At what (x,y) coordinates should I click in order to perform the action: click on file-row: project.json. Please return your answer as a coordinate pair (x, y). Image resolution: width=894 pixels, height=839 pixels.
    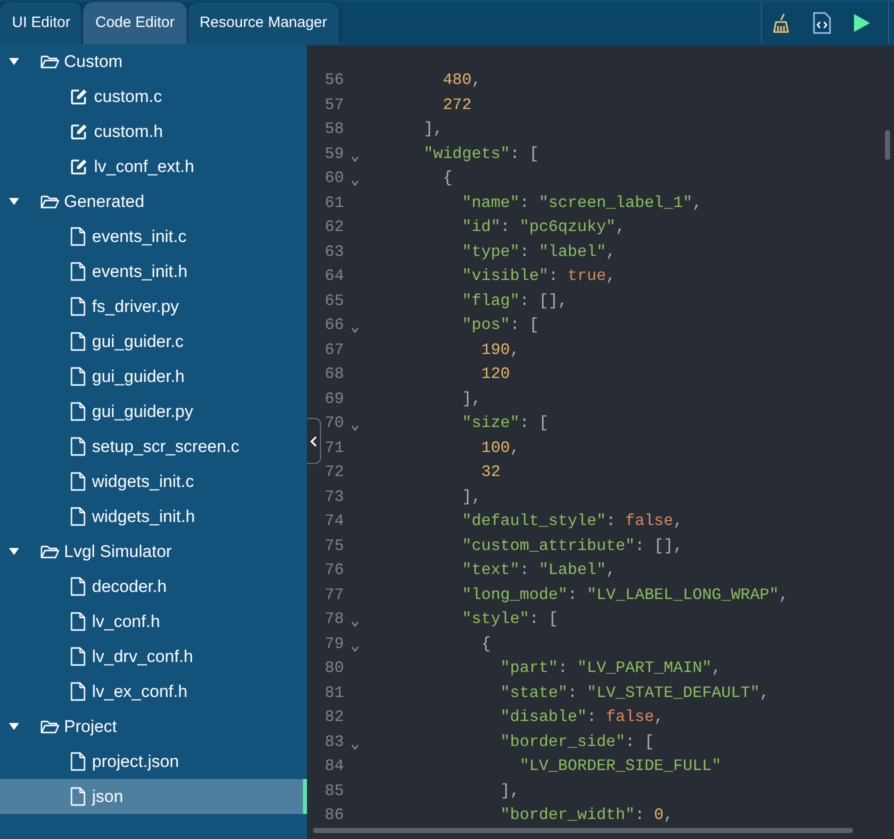
    Looking at the image, I should click on (153, 761).